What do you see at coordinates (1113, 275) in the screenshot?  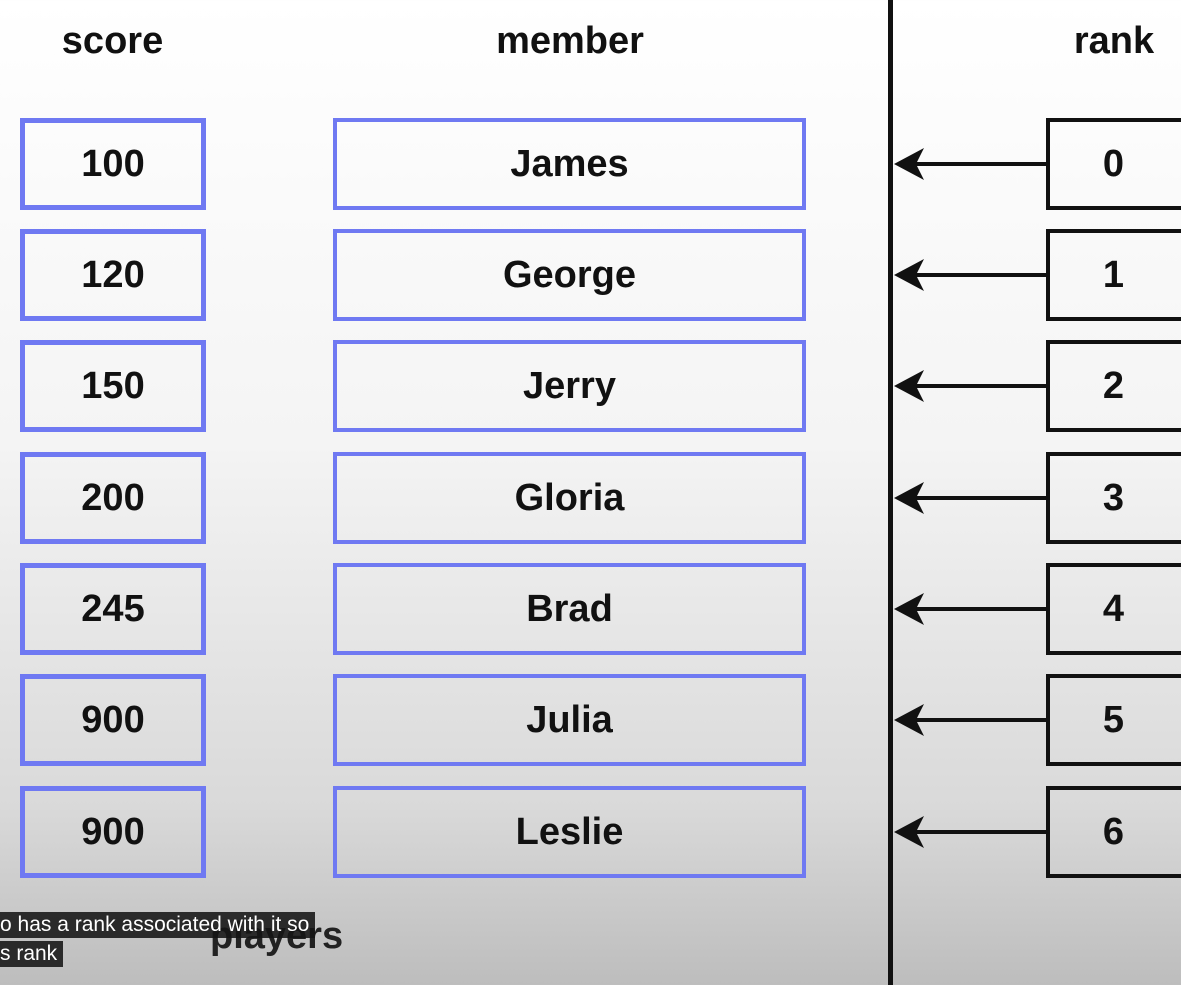 I see `rank-cell: 1` at bounding box center [1113, 275].